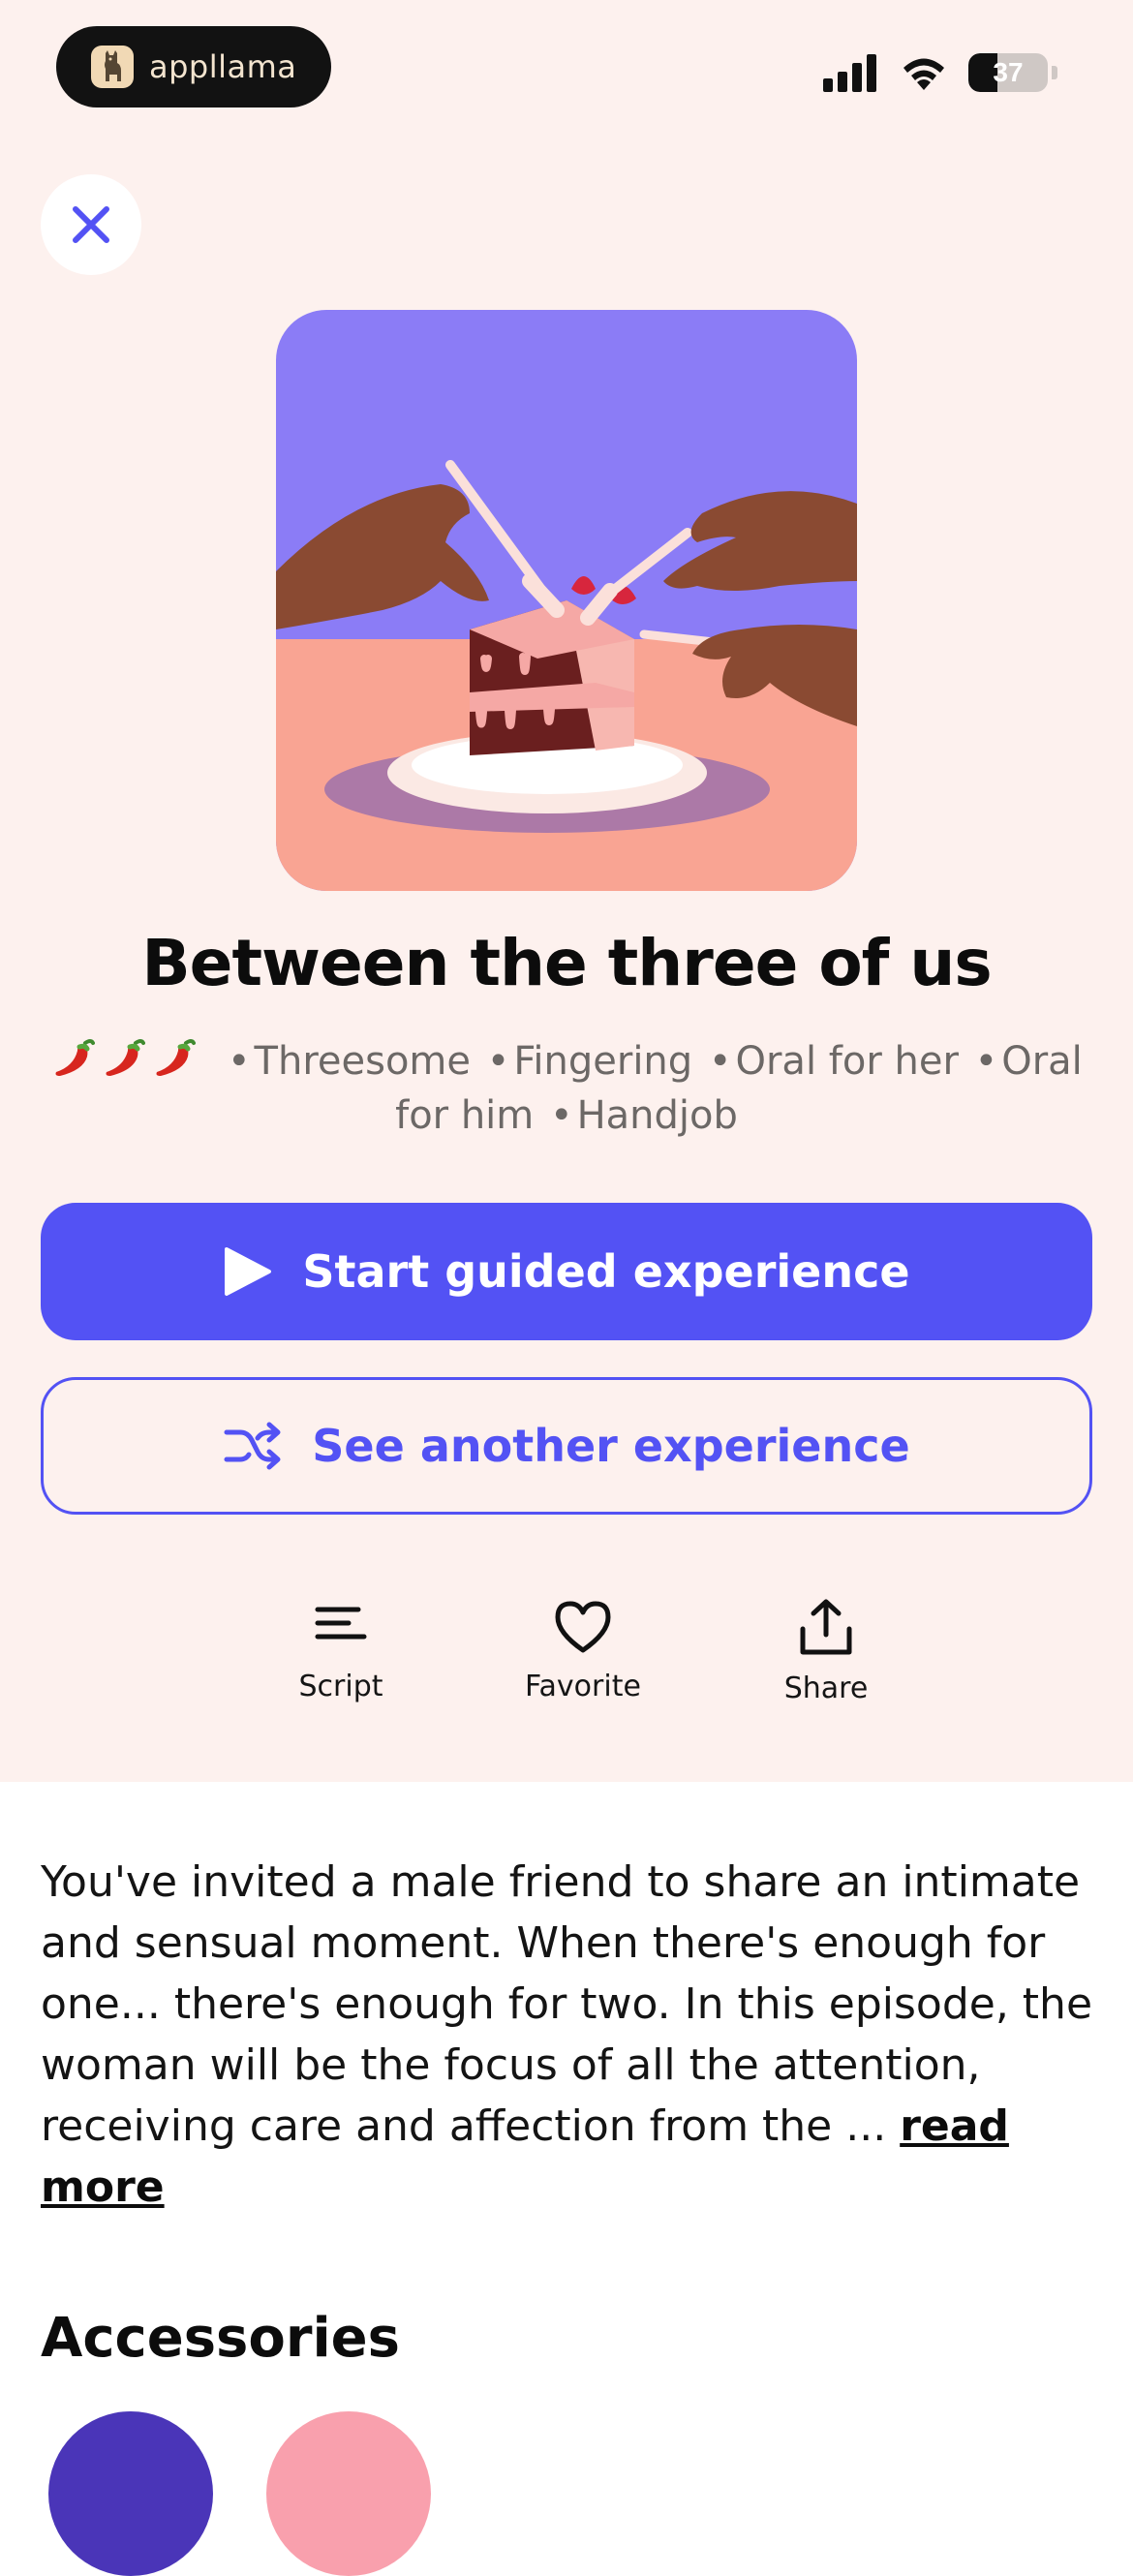 The image size is (1133, 2576). I want to click on share-label: Share, so click(826, 1688).